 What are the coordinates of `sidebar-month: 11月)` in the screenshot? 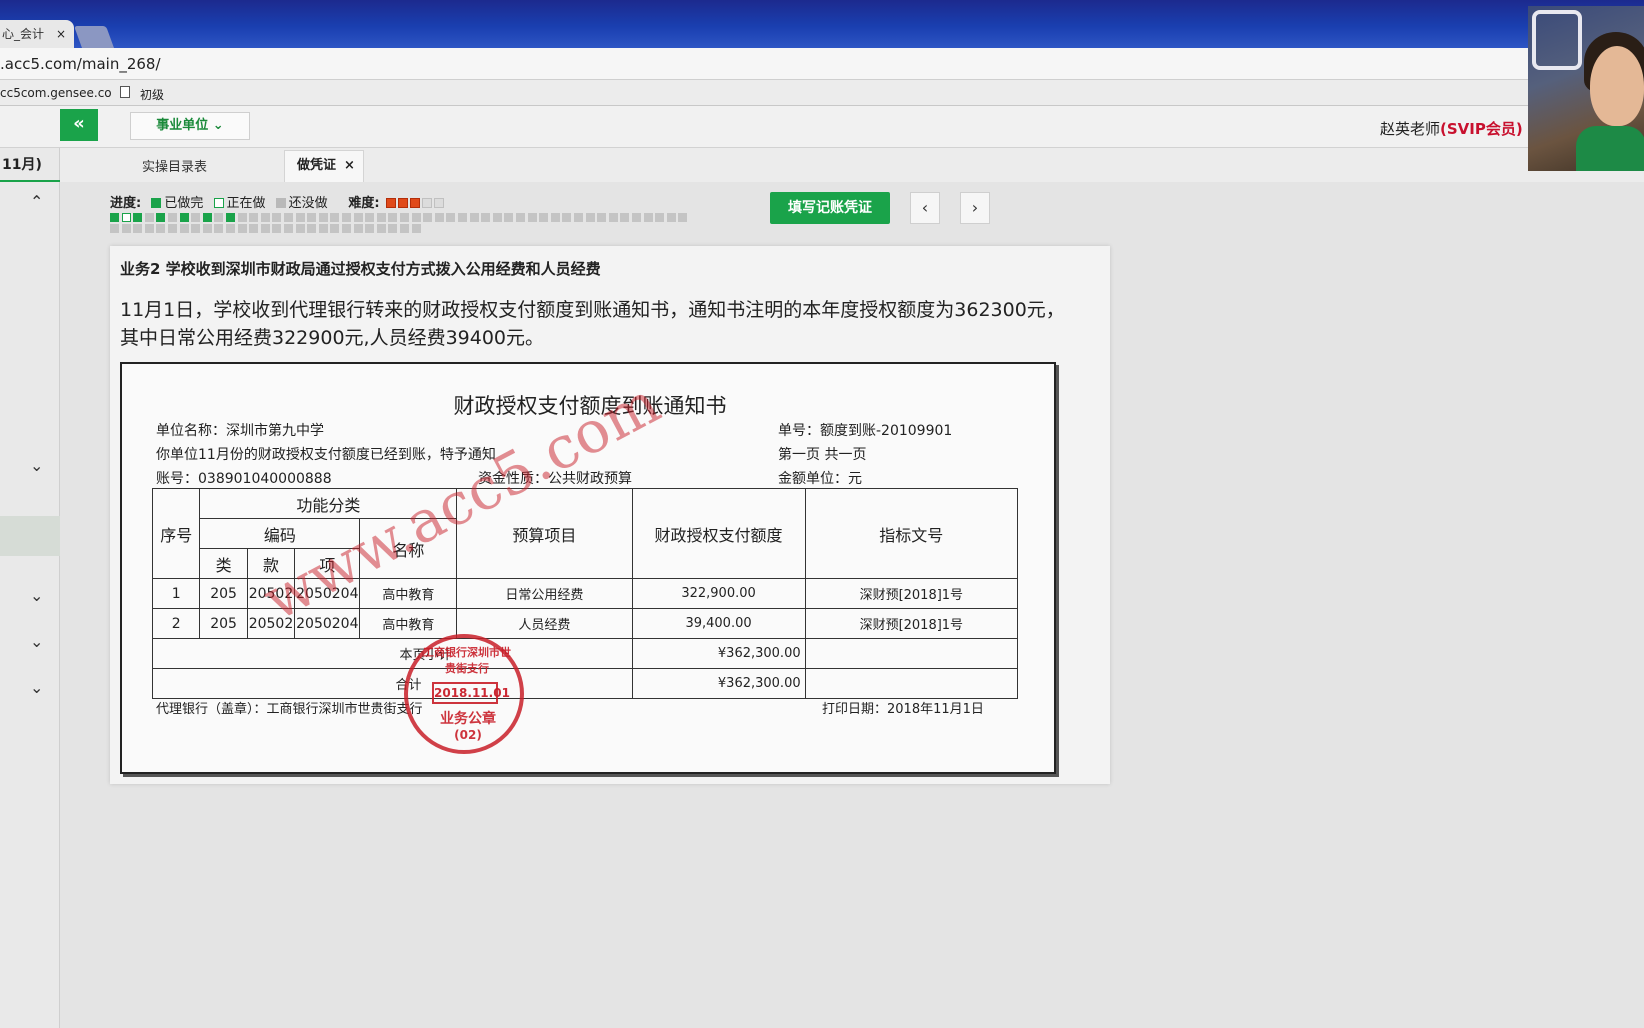 It's located at (30, 165).